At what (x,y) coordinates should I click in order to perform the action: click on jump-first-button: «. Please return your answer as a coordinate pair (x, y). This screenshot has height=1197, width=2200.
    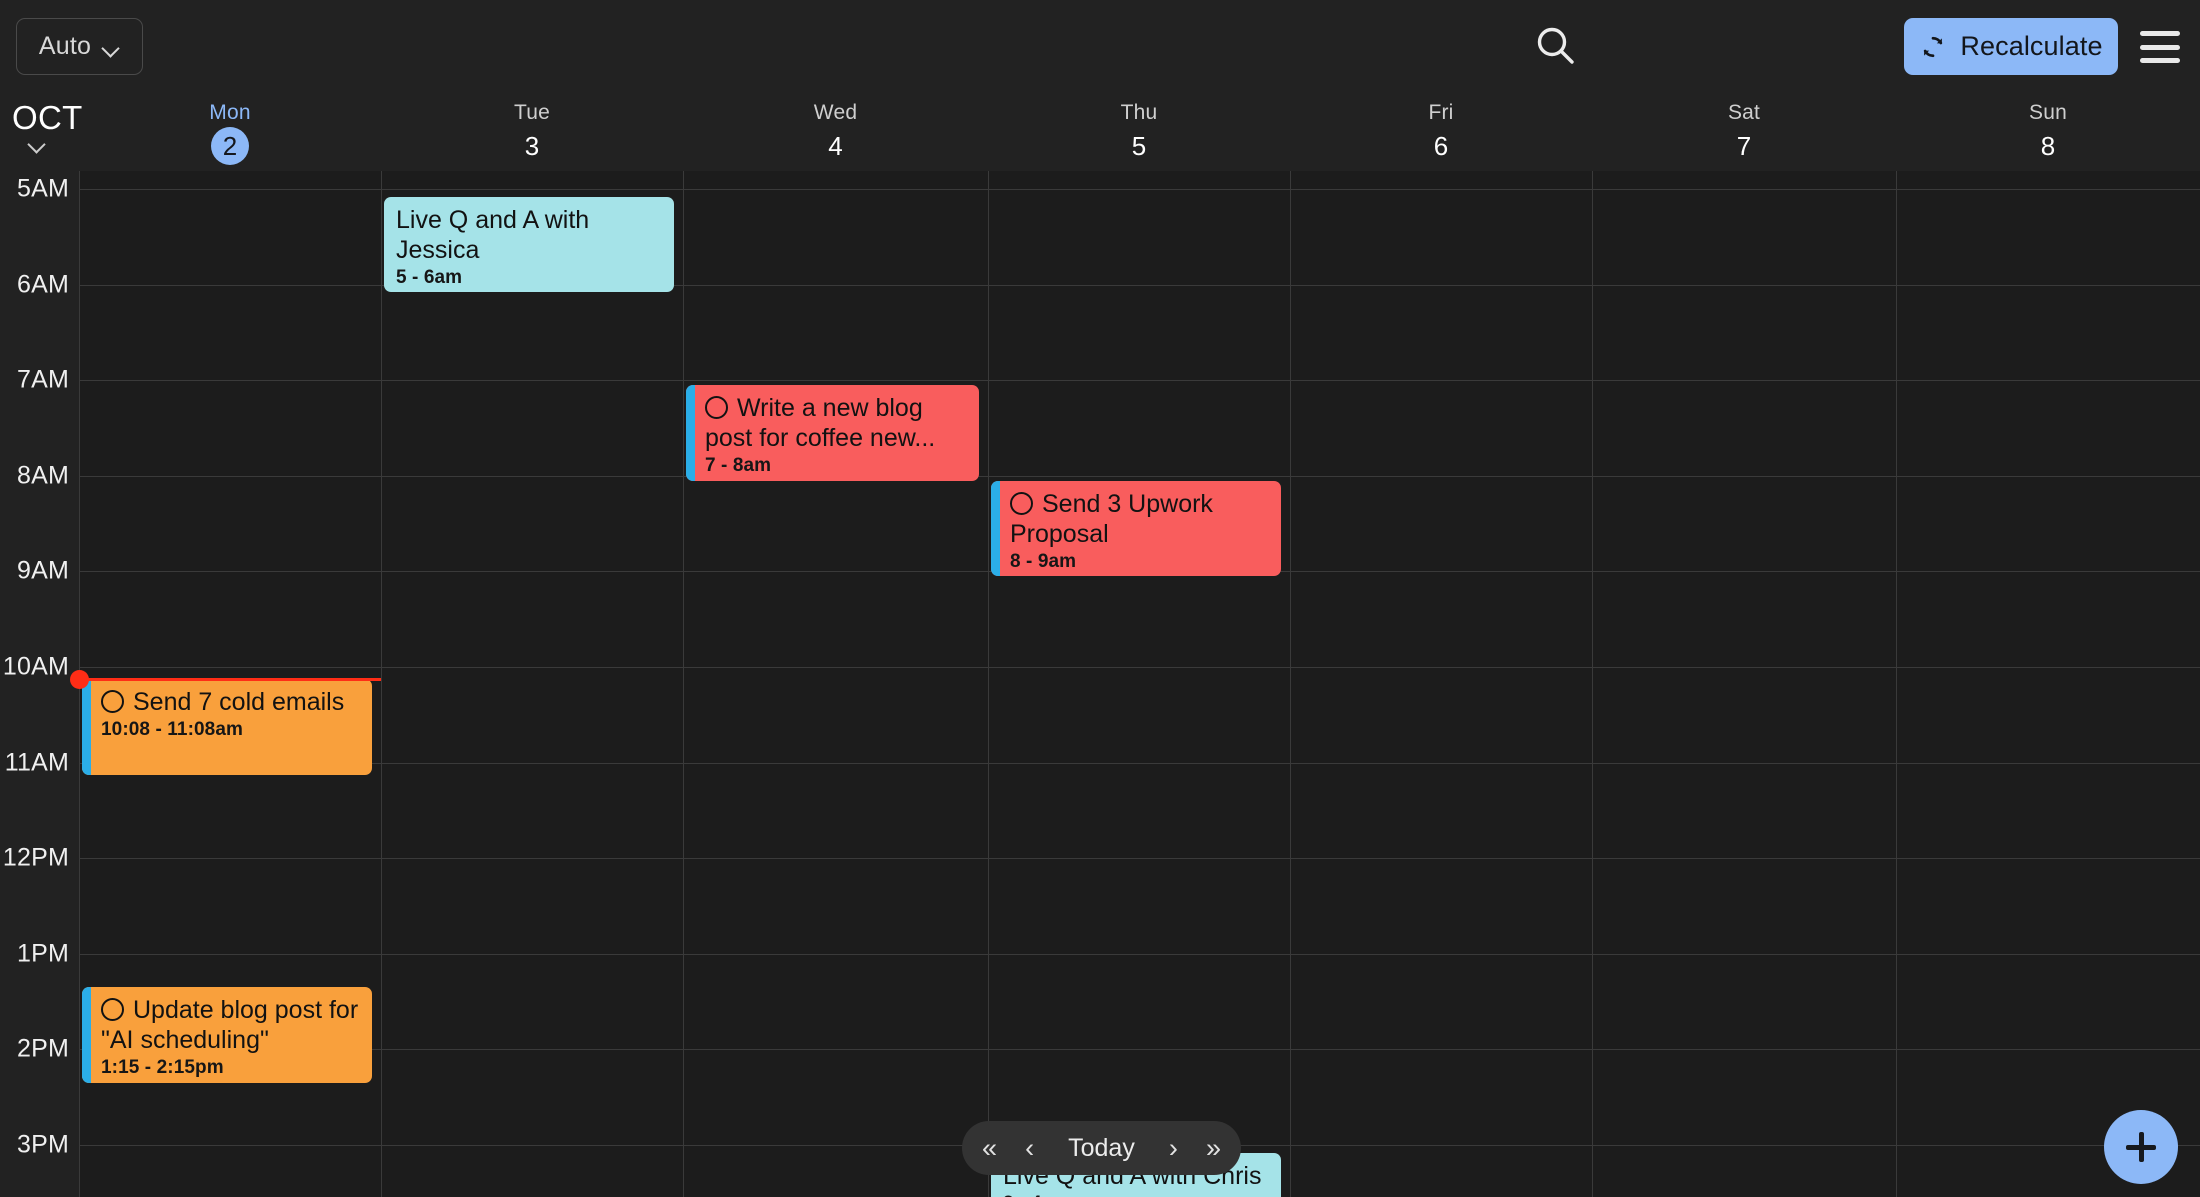
    Looking at the image, I should click on (989, 1148).